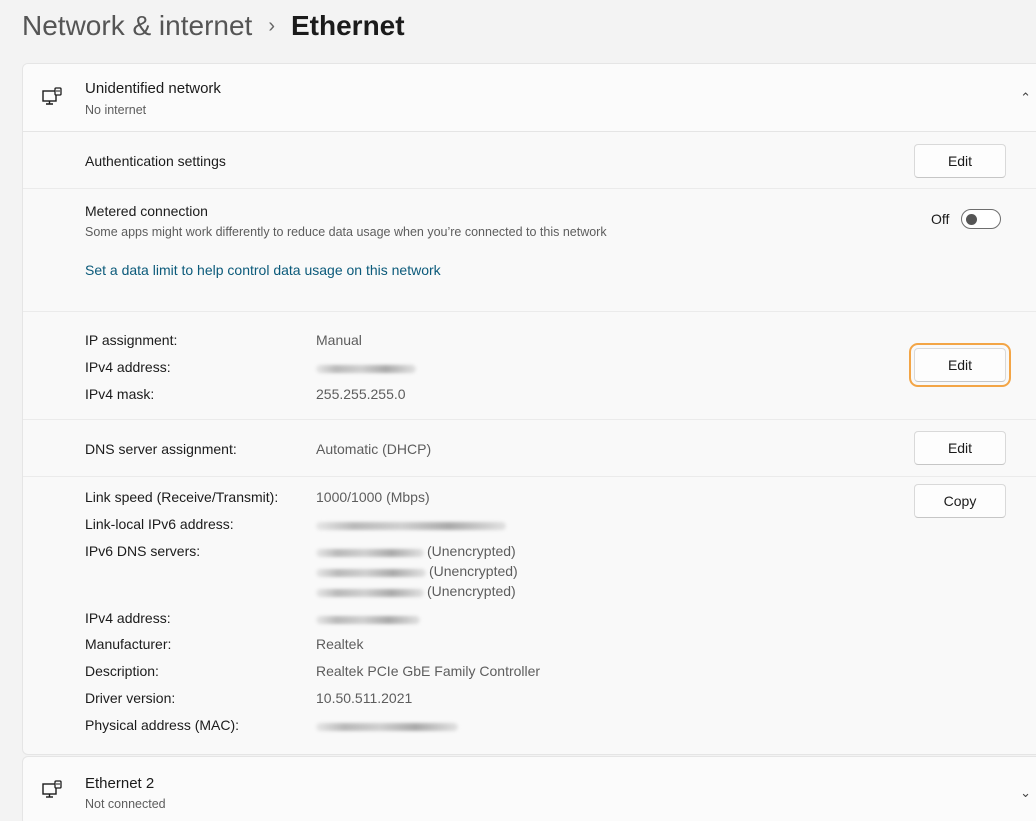 The width and height of the screenshot is (1036, 821). What do you see at coordinates (373, 497) in the screenshot?
I see `link-speed-value: 1000/1000 (Mbps)` at bounding box center [373, 497].